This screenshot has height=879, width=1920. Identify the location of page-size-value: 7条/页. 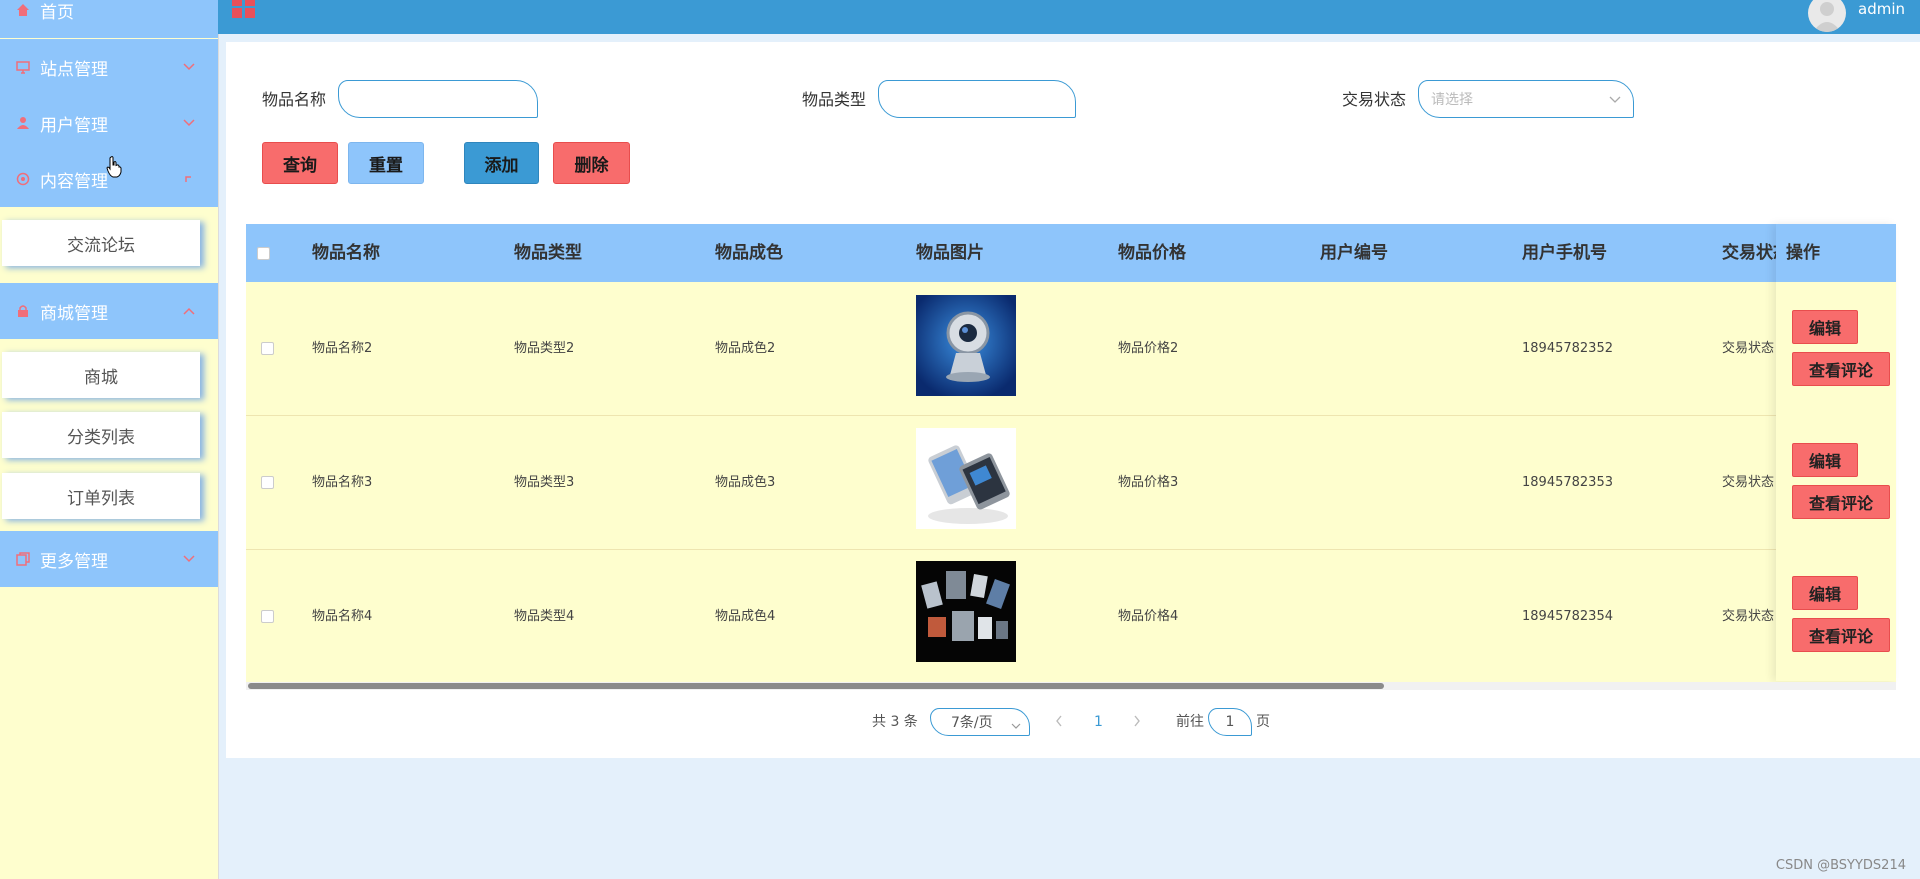
(972, 723).